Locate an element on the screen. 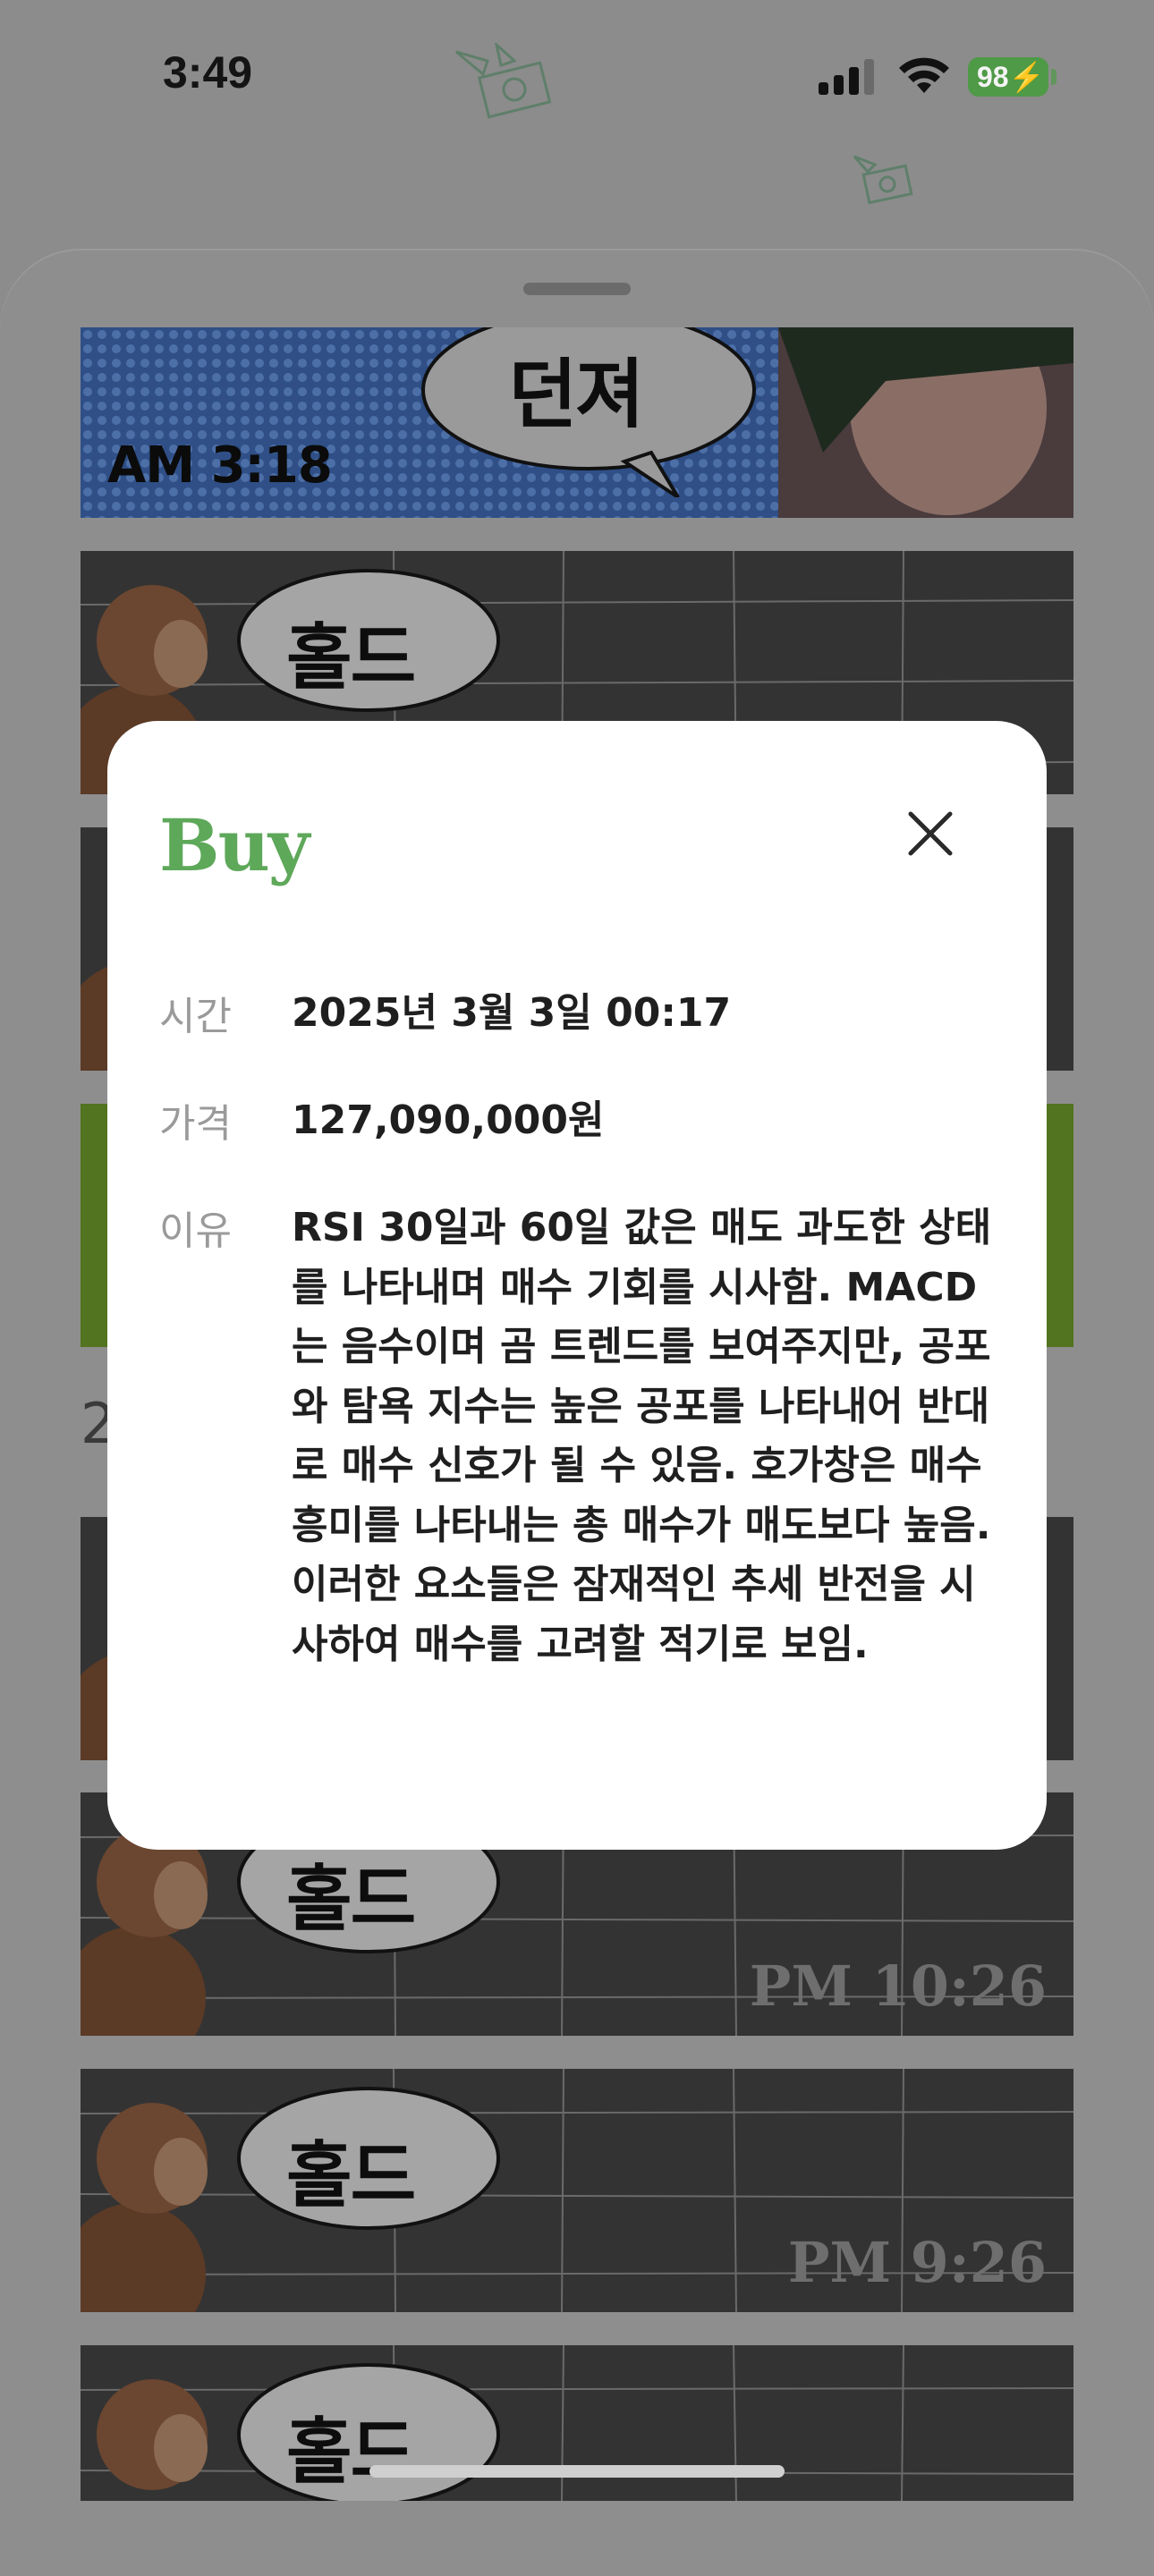  field-value: 127,090,000원 is located at coordinates (448, 1120).